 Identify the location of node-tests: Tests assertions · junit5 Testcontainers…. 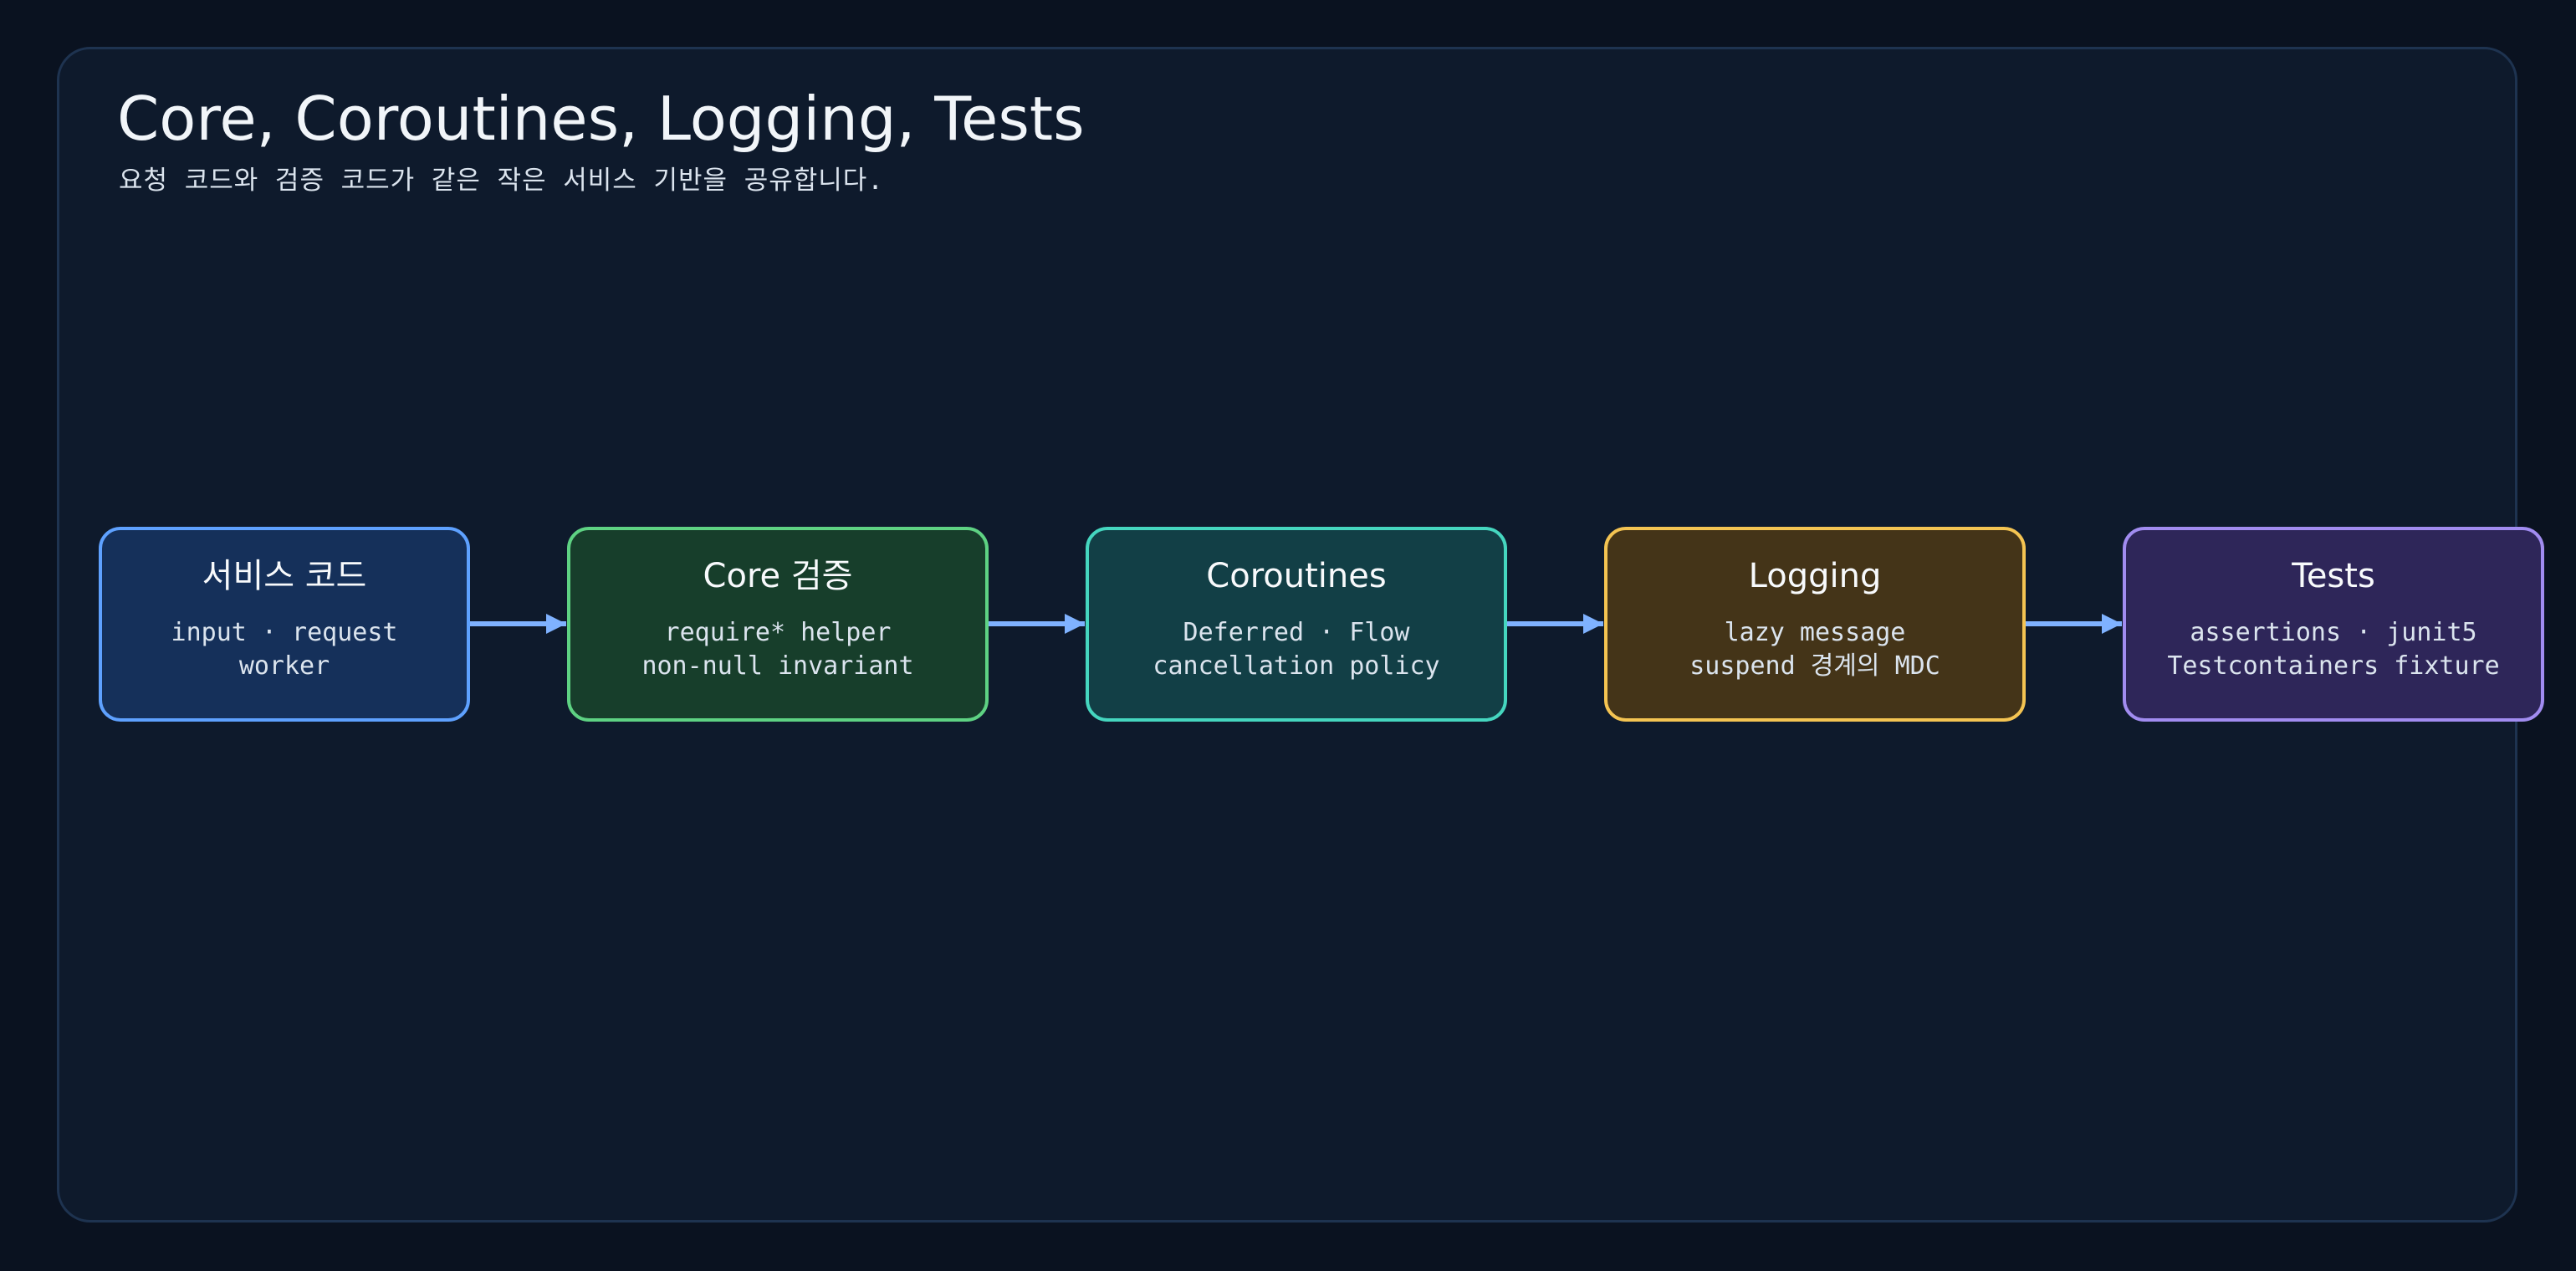
(2333, 624).